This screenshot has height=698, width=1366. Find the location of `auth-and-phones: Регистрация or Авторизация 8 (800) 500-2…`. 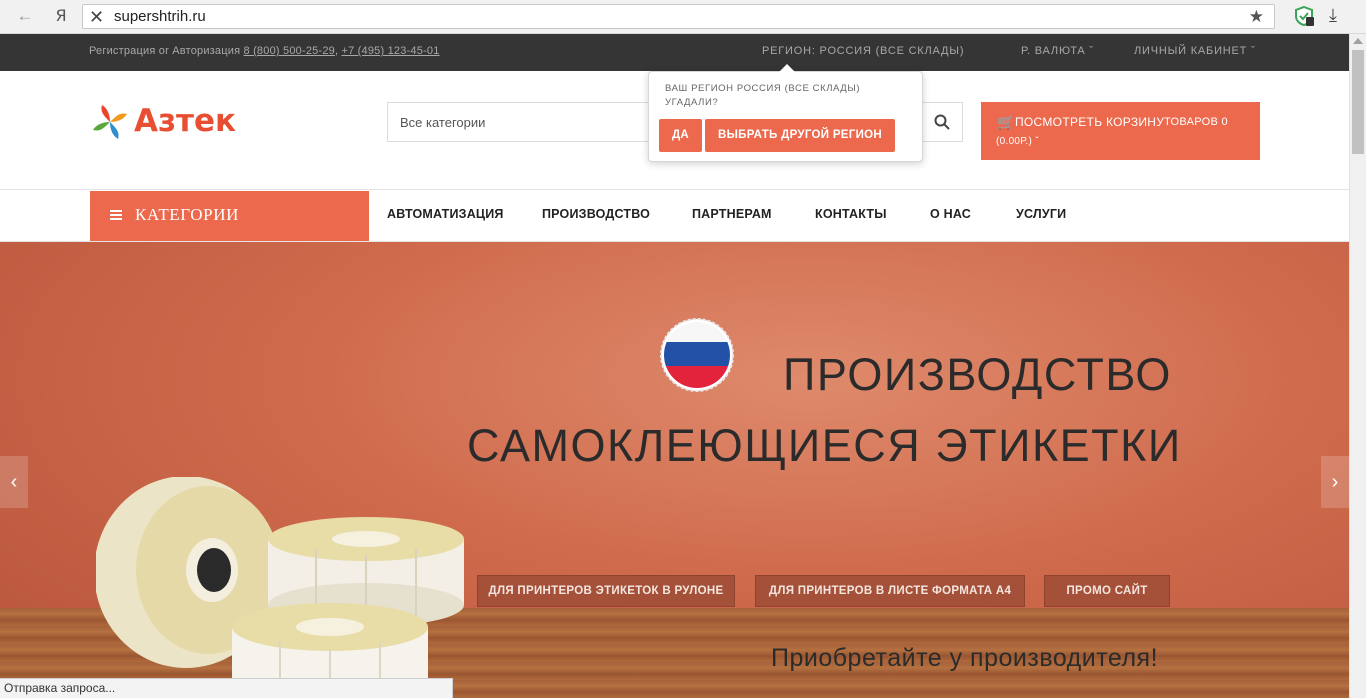

auth-and-phones: Регистрация or Авторизация 8 (800) 500-2… is located at coordinates (264, 51).